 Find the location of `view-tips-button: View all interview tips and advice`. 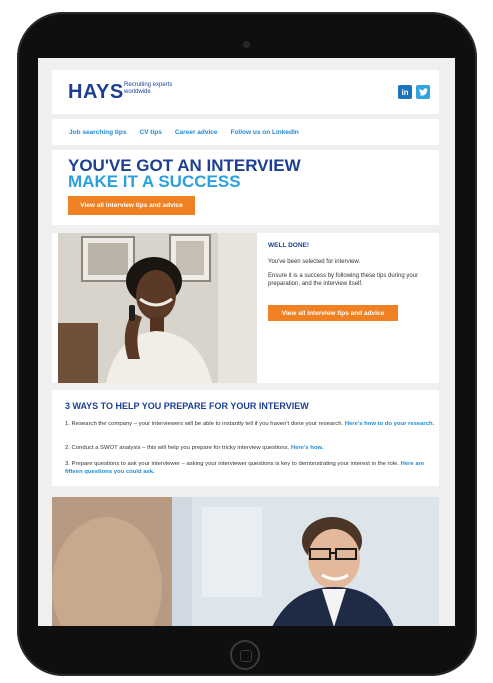

view-tips-button: View all interview tips and advice is located at coordinates (131, 205).